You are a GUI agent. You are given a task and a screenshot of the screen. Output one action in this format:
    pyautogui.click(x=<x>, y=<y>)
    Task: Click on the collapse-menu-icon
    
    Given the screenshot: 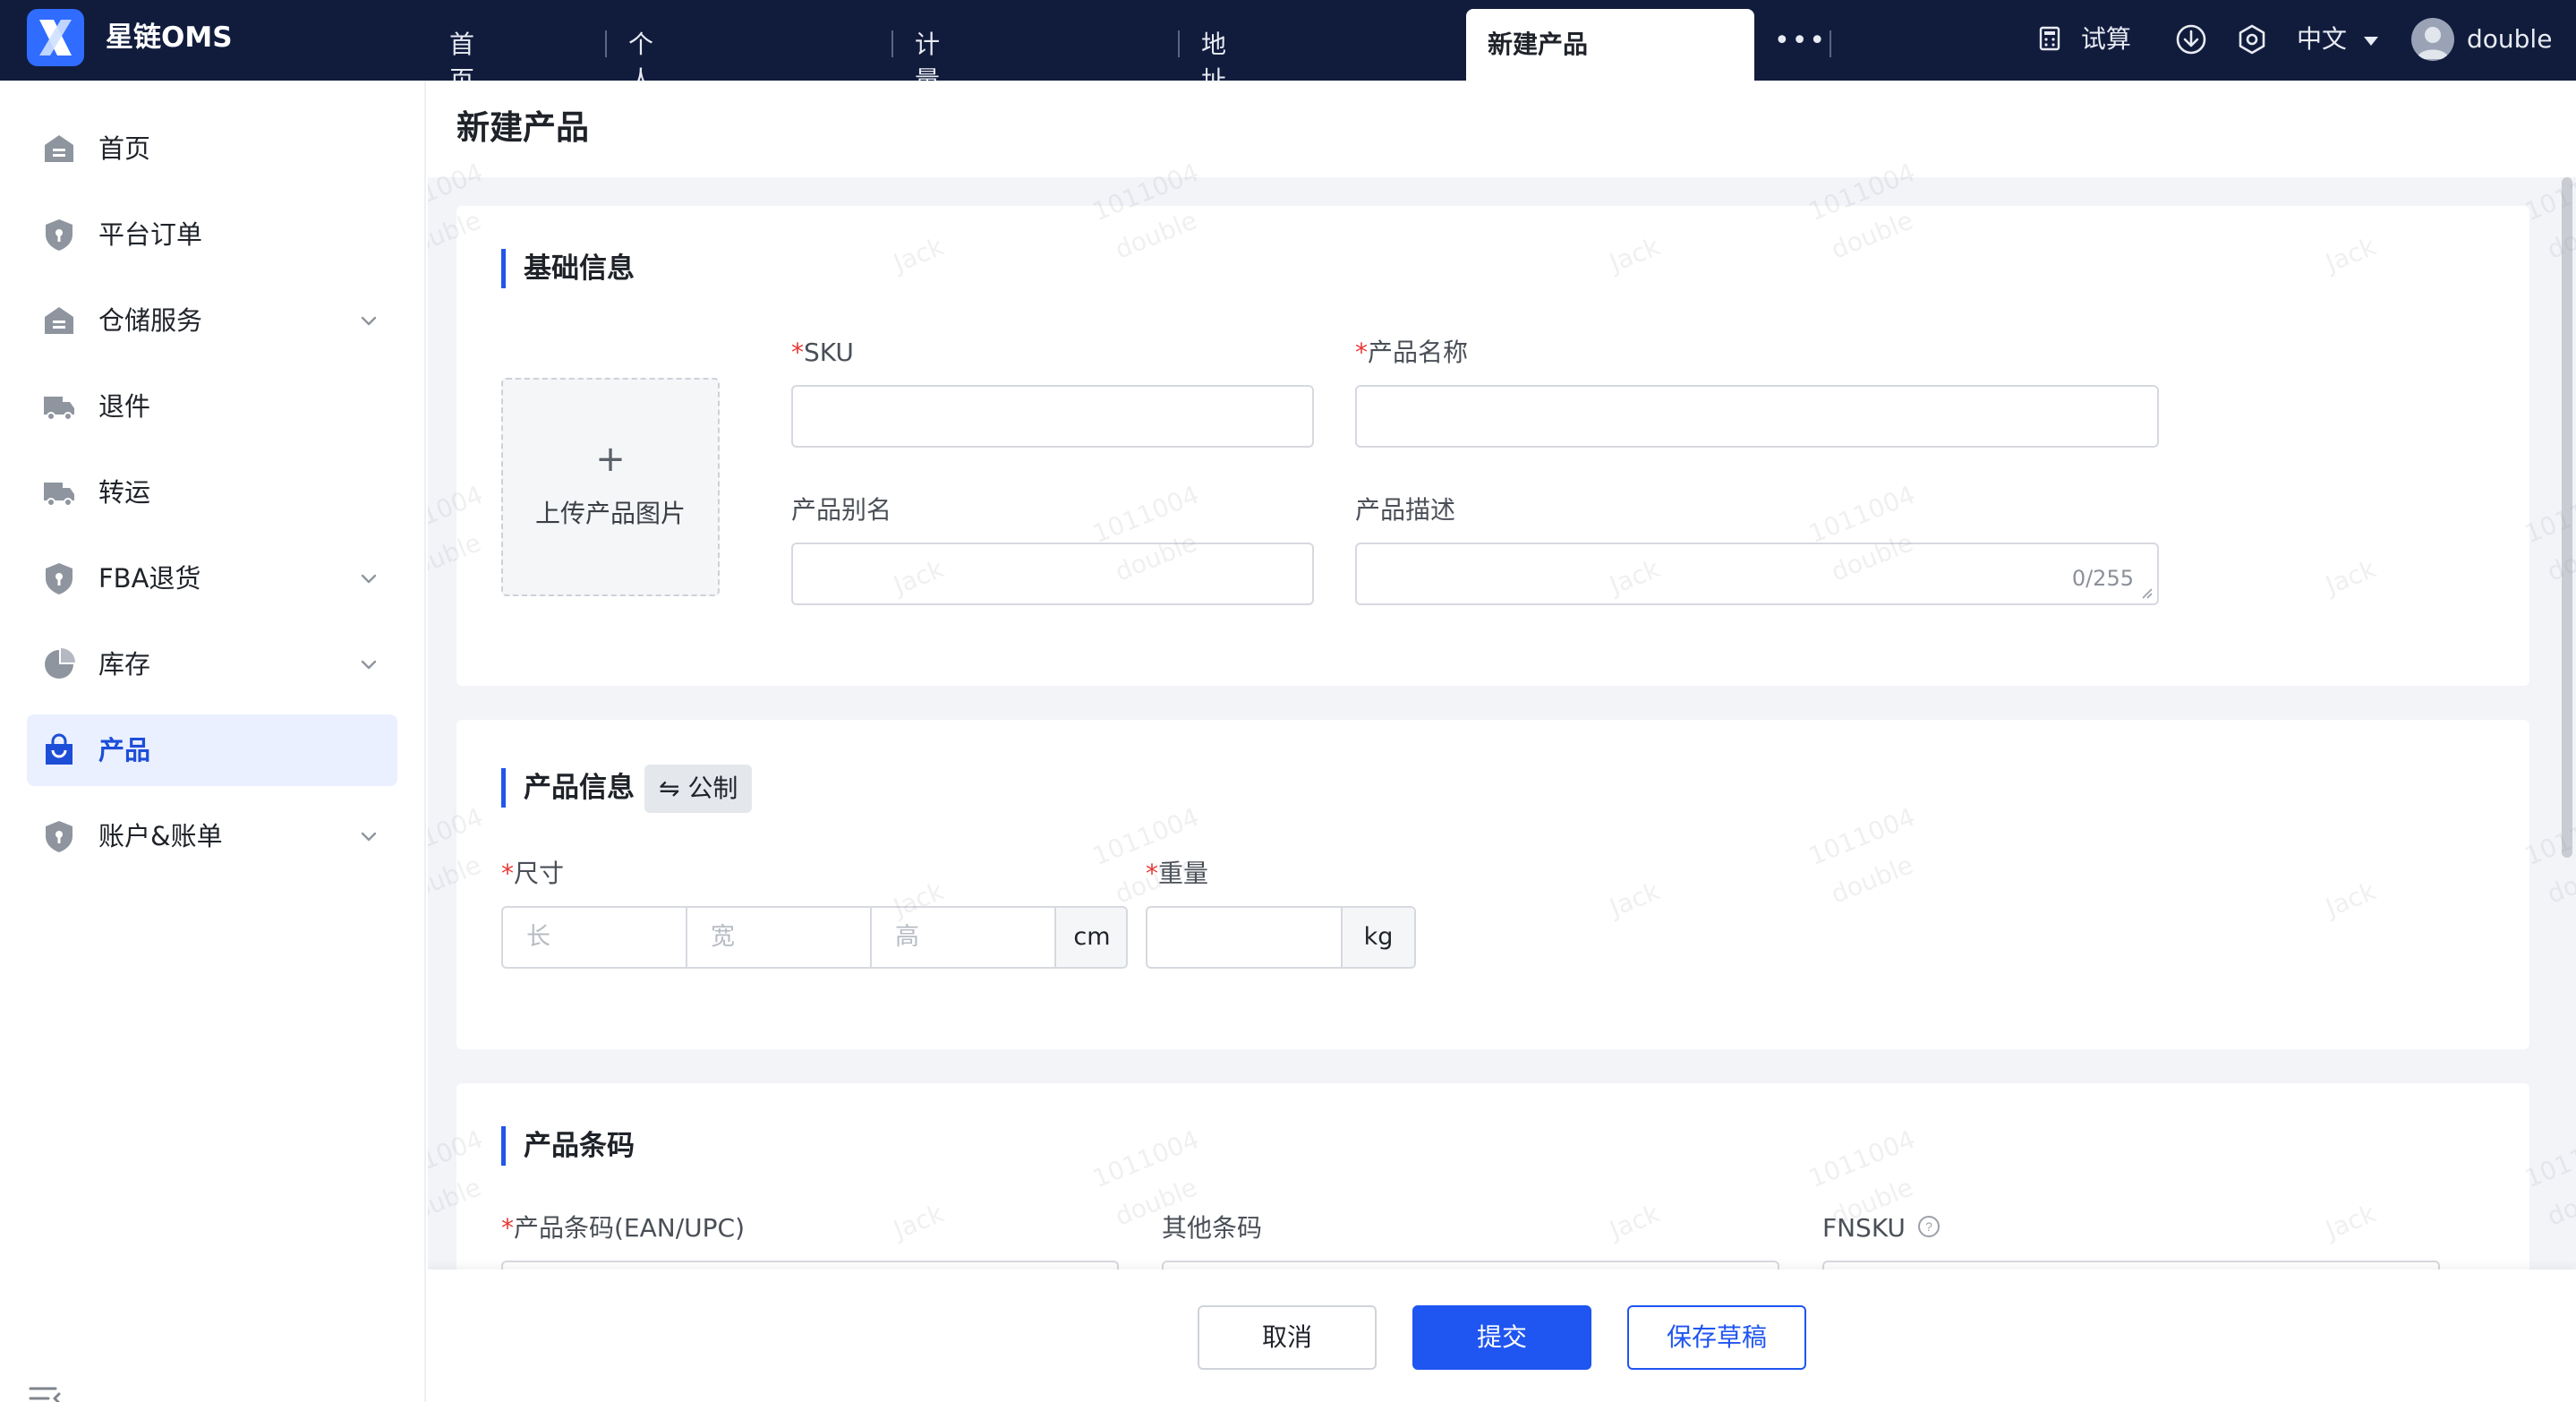 What is the action you would take?
    pyautogui.click(x=45, y=1391)
    